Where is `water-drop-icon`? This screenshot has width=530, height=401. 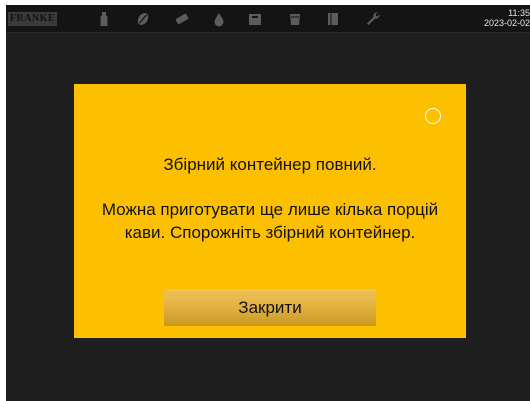
water-drop-icon is located at coordinates (219, 19).